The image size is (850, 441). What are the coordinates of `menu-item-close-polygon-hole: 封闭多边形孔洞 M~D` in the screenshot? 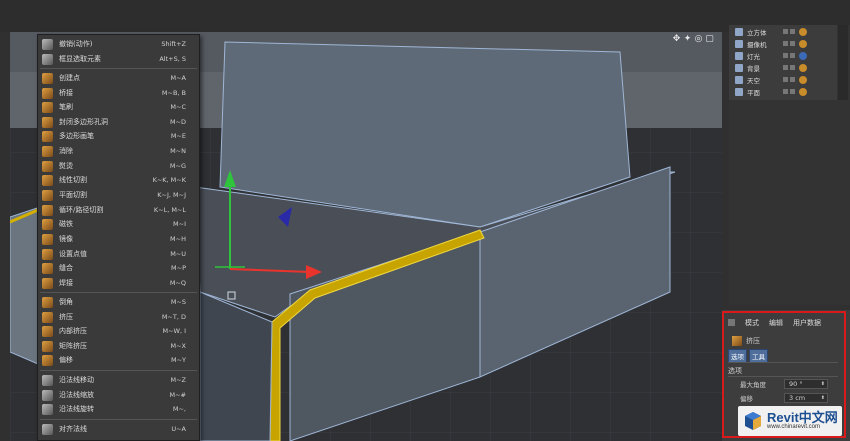 It's located at (118, 122).